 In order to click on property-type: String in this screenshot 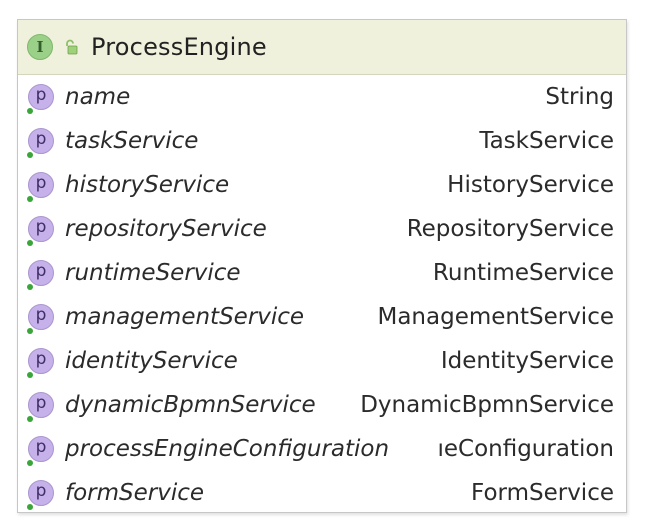, I will do `click(579, 97)`.